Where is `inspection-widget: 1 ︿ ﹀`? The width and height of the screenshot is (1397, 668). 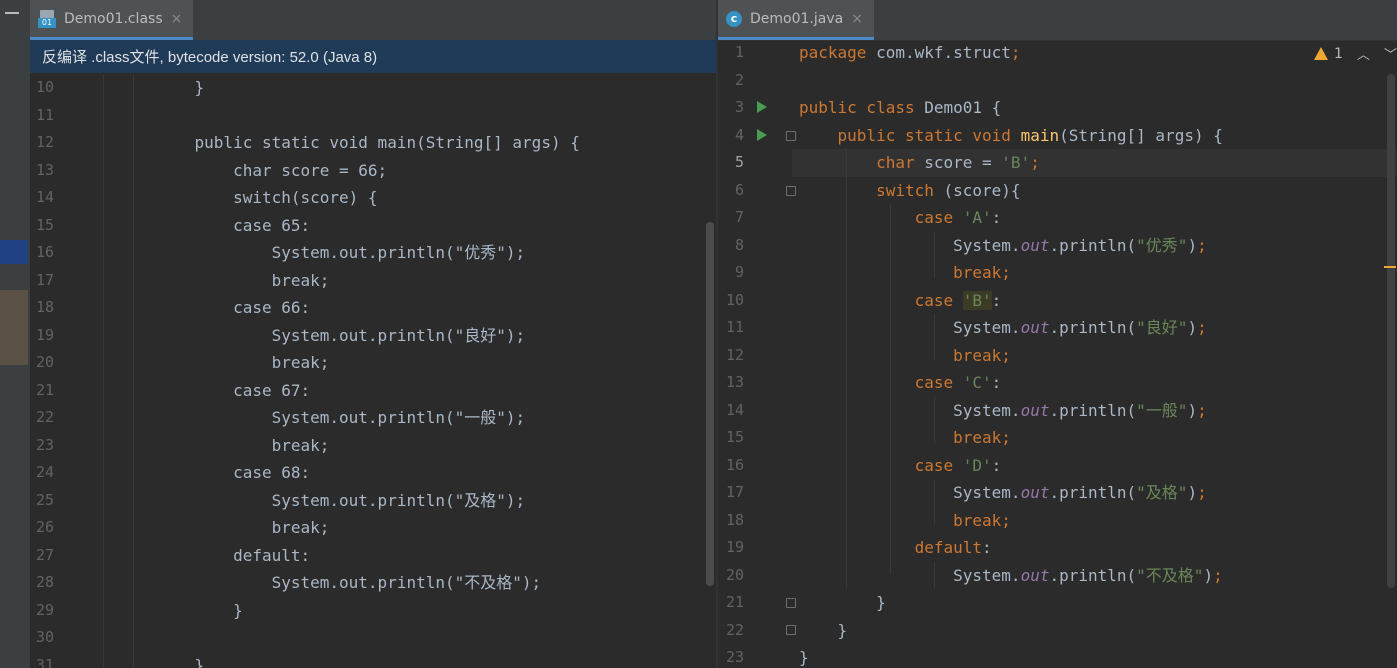
inspection-widget: 1 ︿ ﹀ is located at coordinates (1355, 53).